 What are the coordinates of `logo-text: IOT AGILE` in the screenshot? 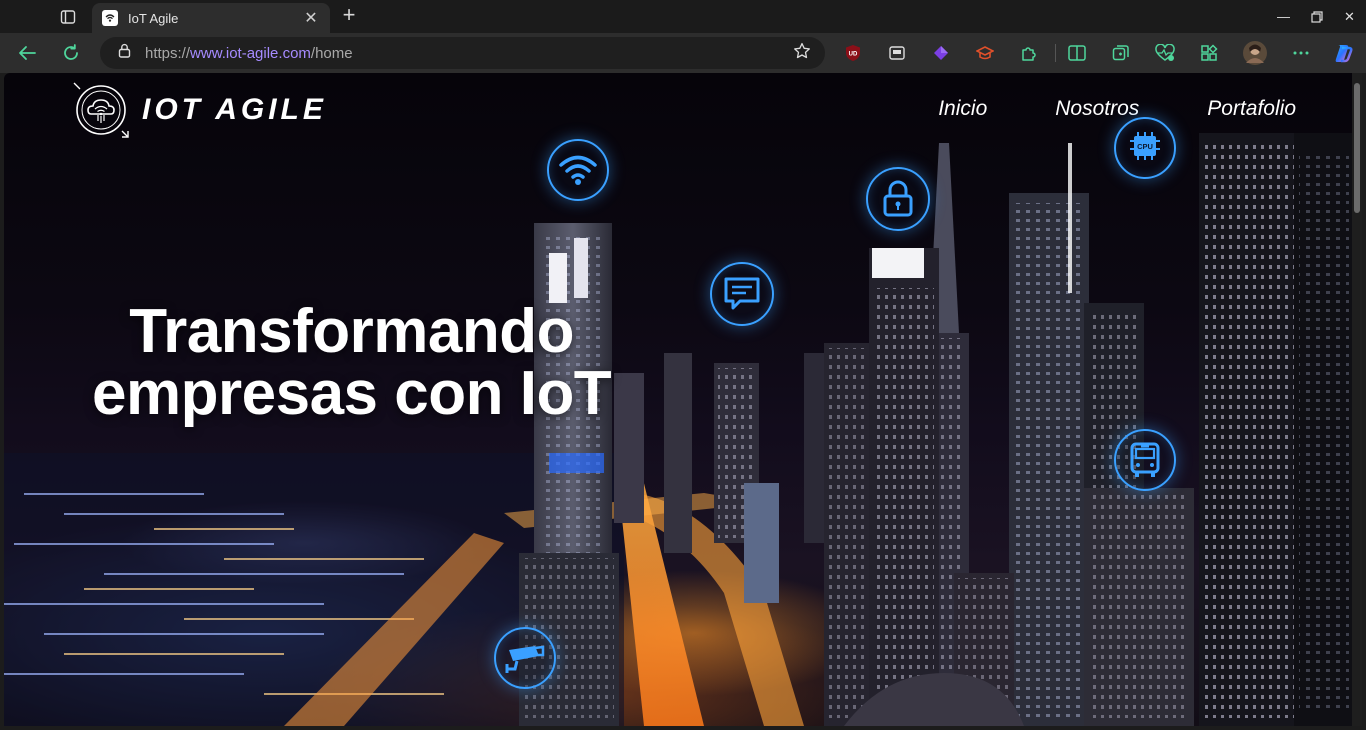 It's located at (234, 109).